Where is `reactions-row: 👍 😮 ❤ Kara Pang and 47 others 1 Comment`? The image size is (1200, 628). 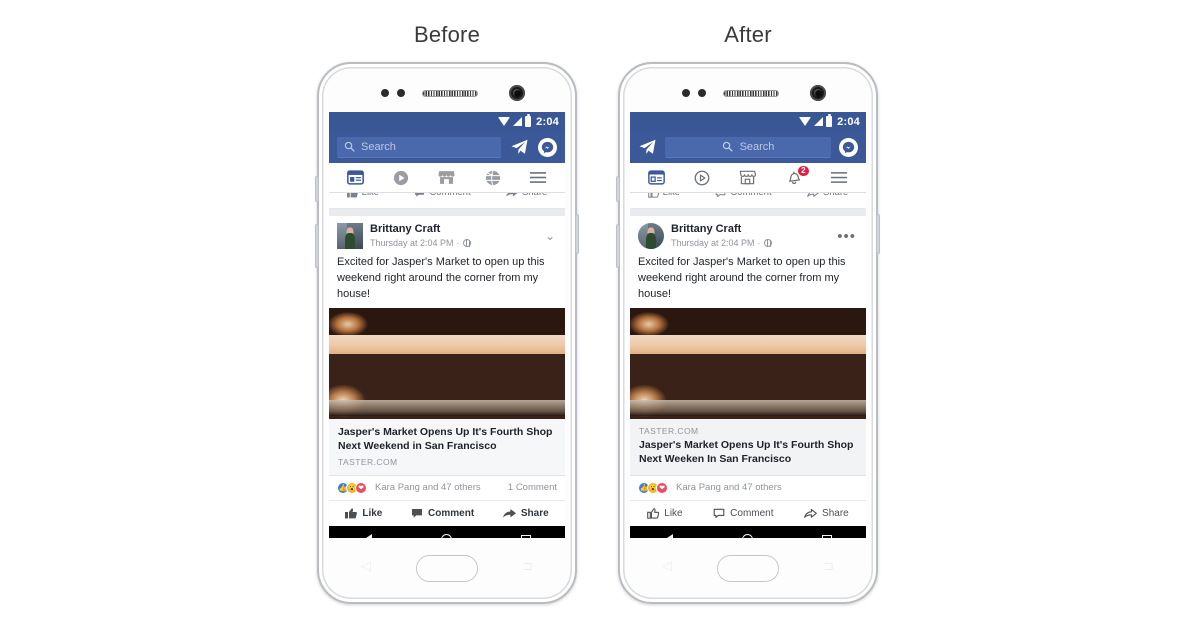
reactions-row: 👍 😮 ❤ Kara Pang and 47 others 1 Comment is located at coordinates (447, 488).